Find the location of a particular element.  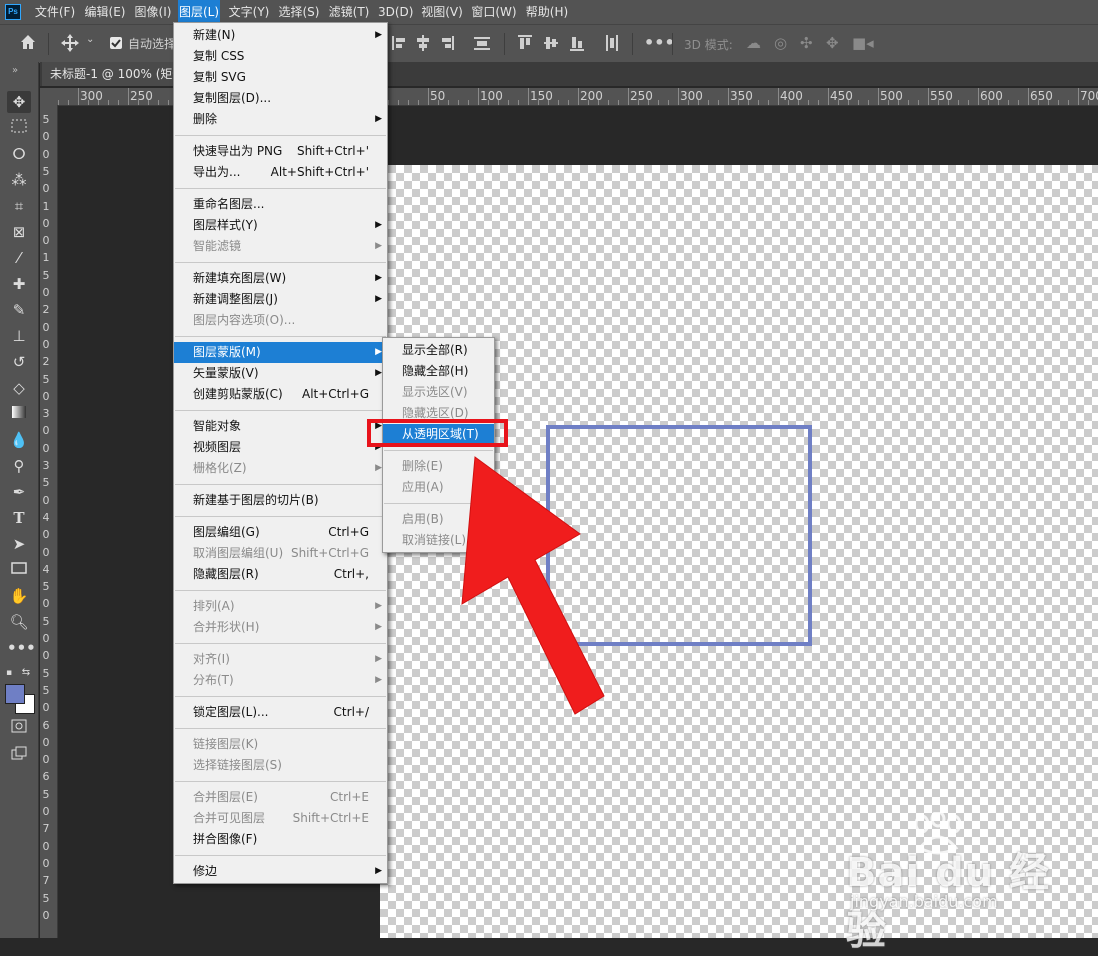

watermark-url: jingyan.baidu.com is located at coordinates (924, 901).